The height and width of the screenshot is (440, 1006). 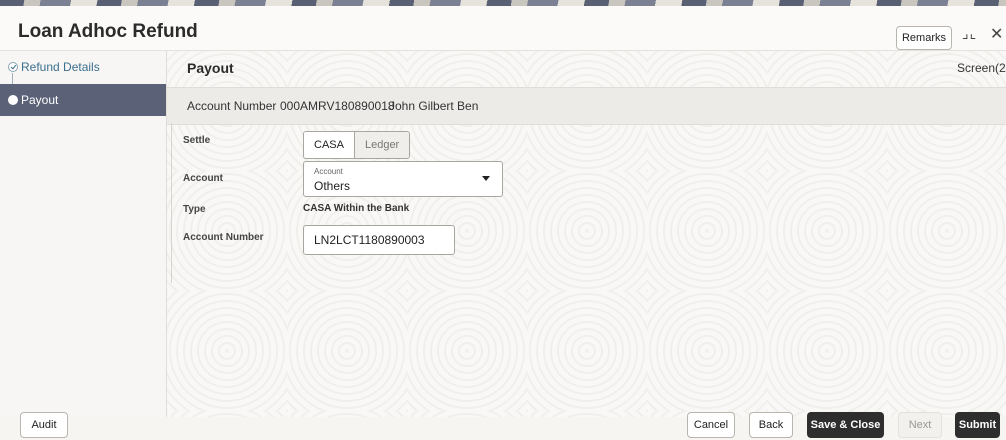 I want to click on settle-label: Settle, so click(x=197, y=140).